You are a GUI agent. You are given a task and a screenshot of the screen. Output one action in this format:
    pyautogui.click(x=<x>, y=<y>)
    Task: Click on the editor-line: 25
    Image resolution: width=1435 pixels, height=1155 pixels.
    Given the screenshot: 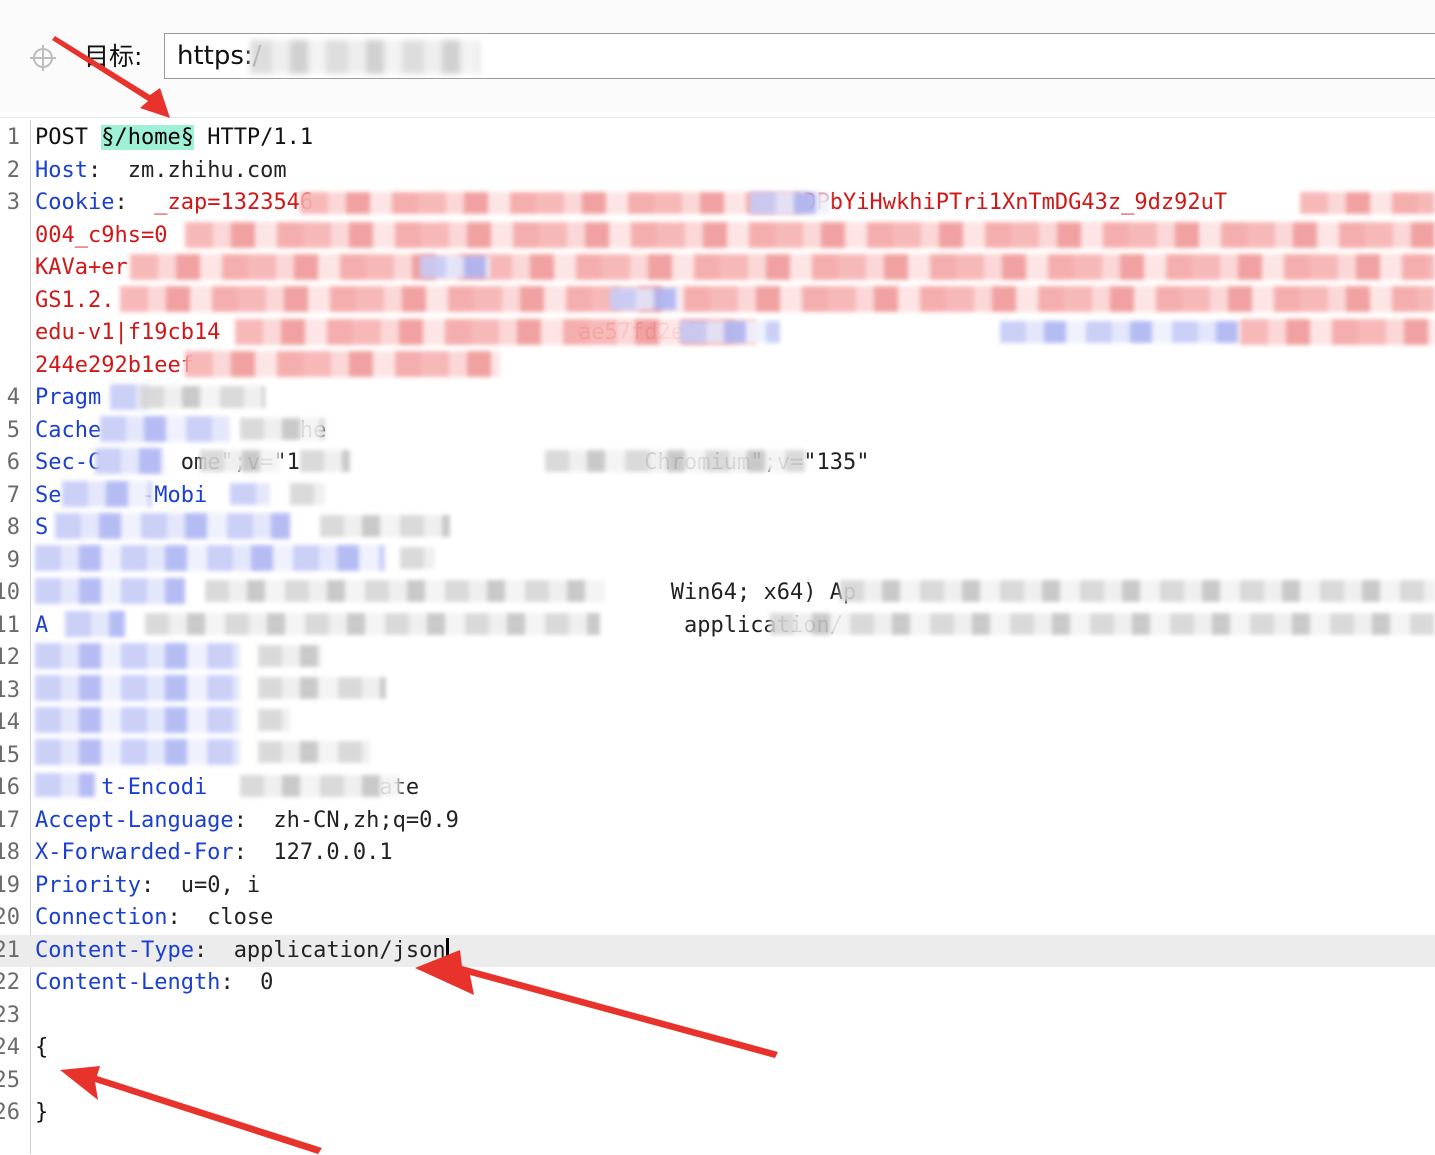 What is the action you would take?
    pyautogui.click(x=717, y=1081)
    